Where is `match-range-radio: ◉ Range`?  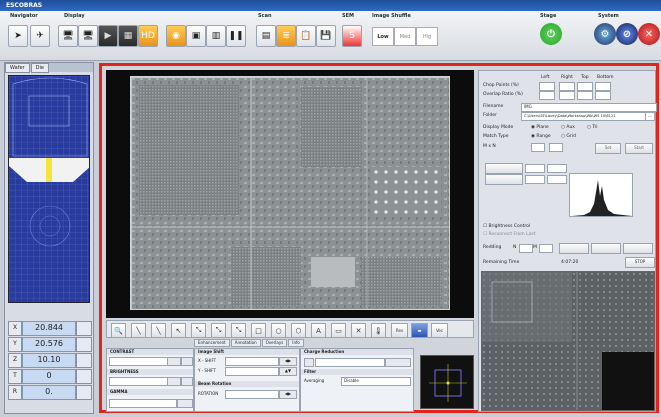
match-range-radio: ◉ Range is located at coordinates (541, 136).